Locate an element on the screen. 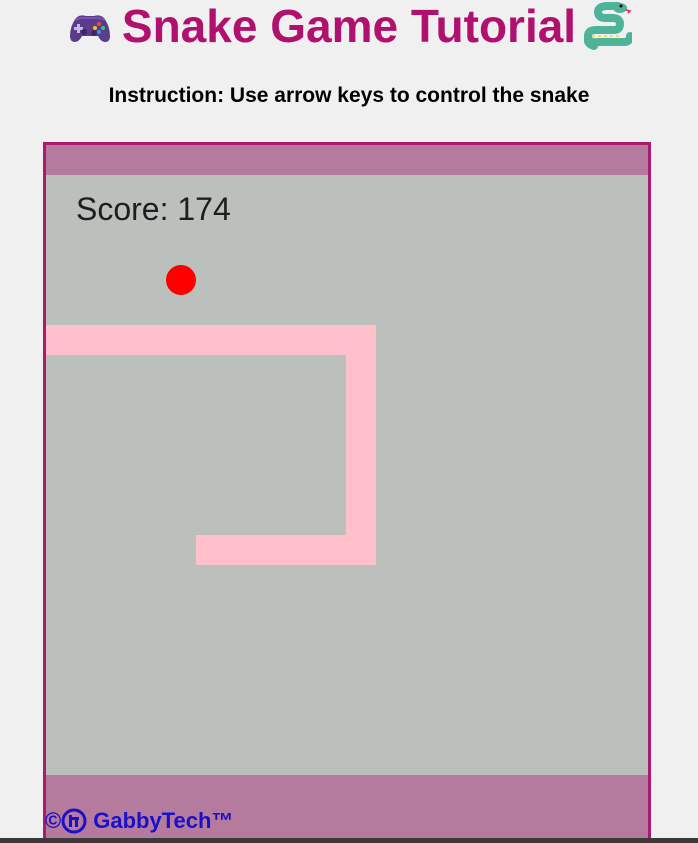 The height and width of the screenshot is (843, 698). title-row: Snake Game Tutorial is located at coordinates (349, 26).